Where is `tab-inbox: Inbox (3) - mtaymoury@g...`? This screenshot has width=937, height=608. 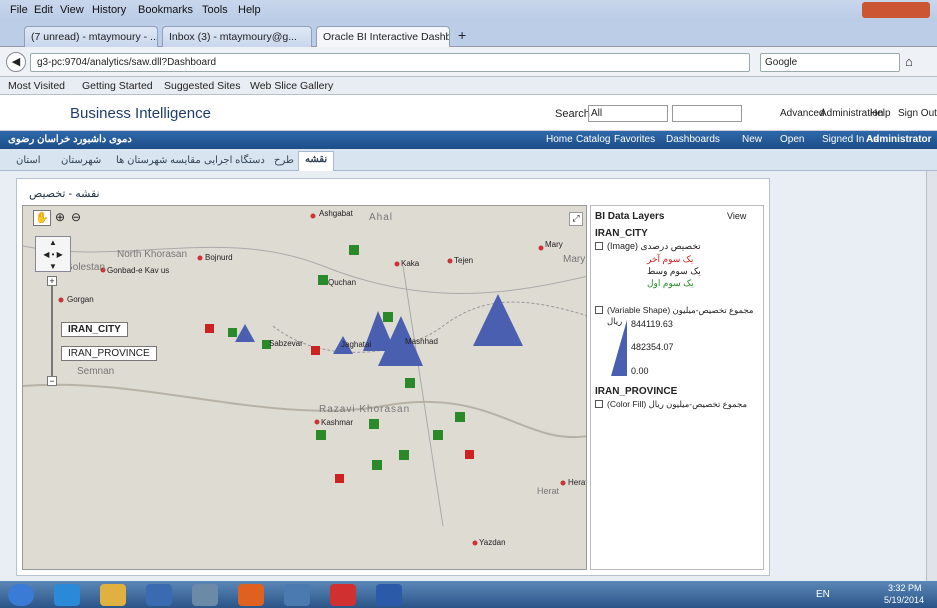
tab-inbox: Inbox (3) - mtaymoury@g... is located at coordinates (237, 36).